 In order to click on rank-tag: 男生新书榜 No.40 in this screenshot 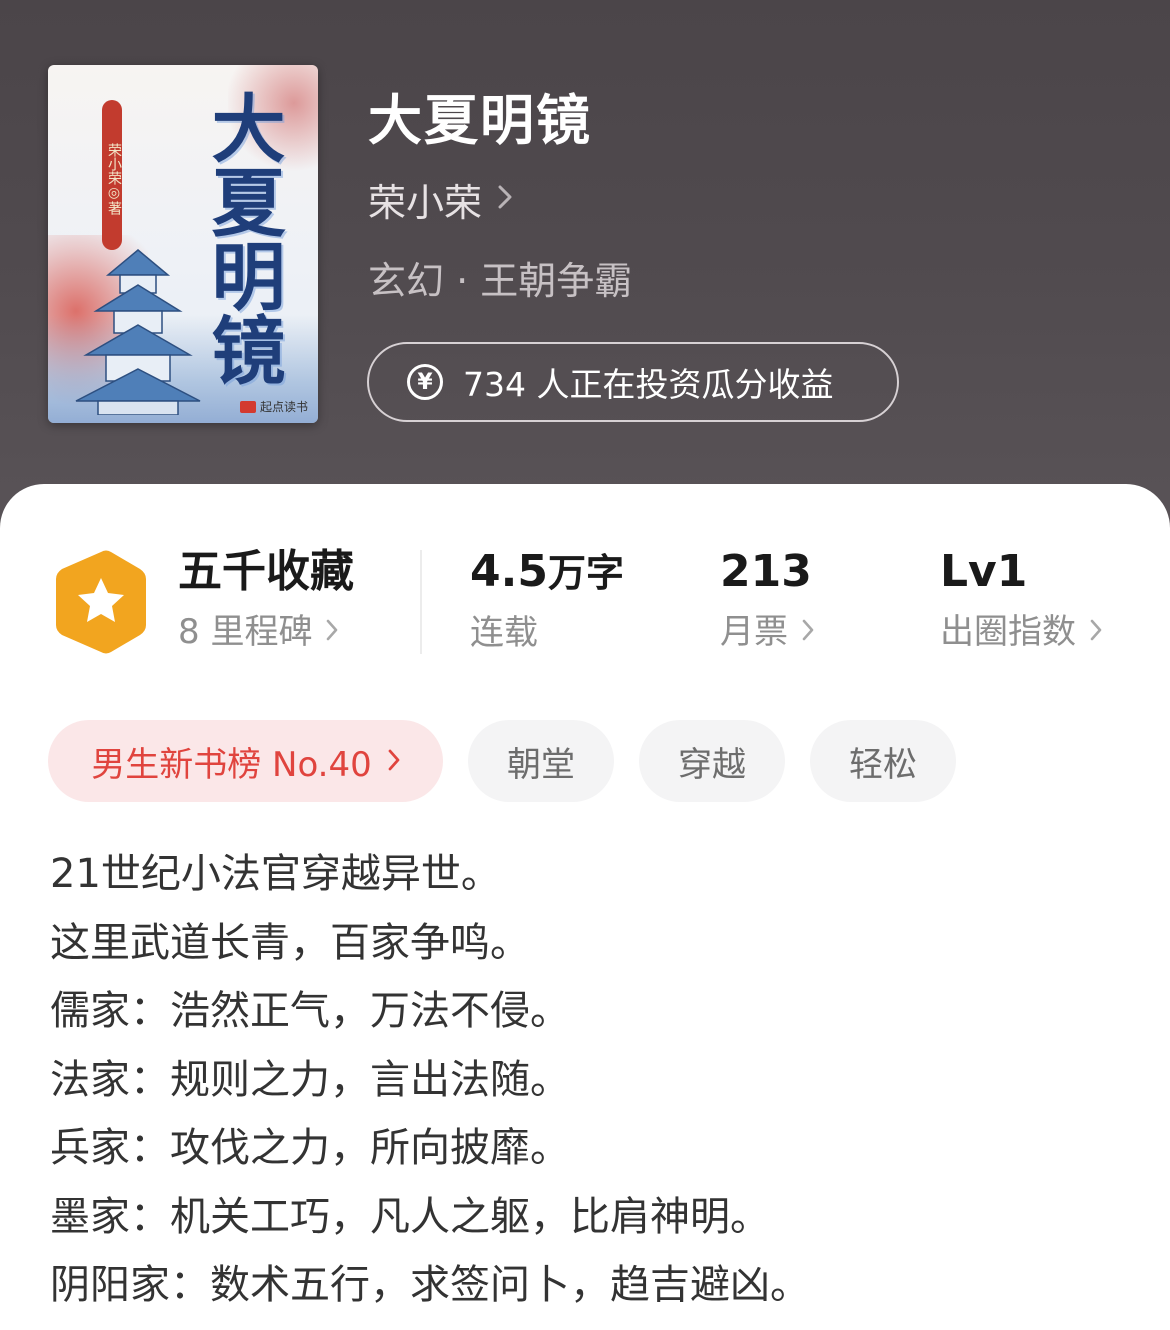, I will do `click(245, 761)`.